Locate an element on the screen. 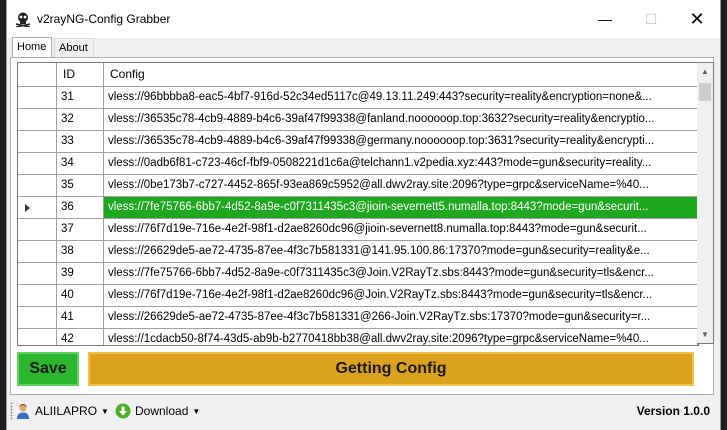  id-cell: 34 is located at coordinates (80, 163).